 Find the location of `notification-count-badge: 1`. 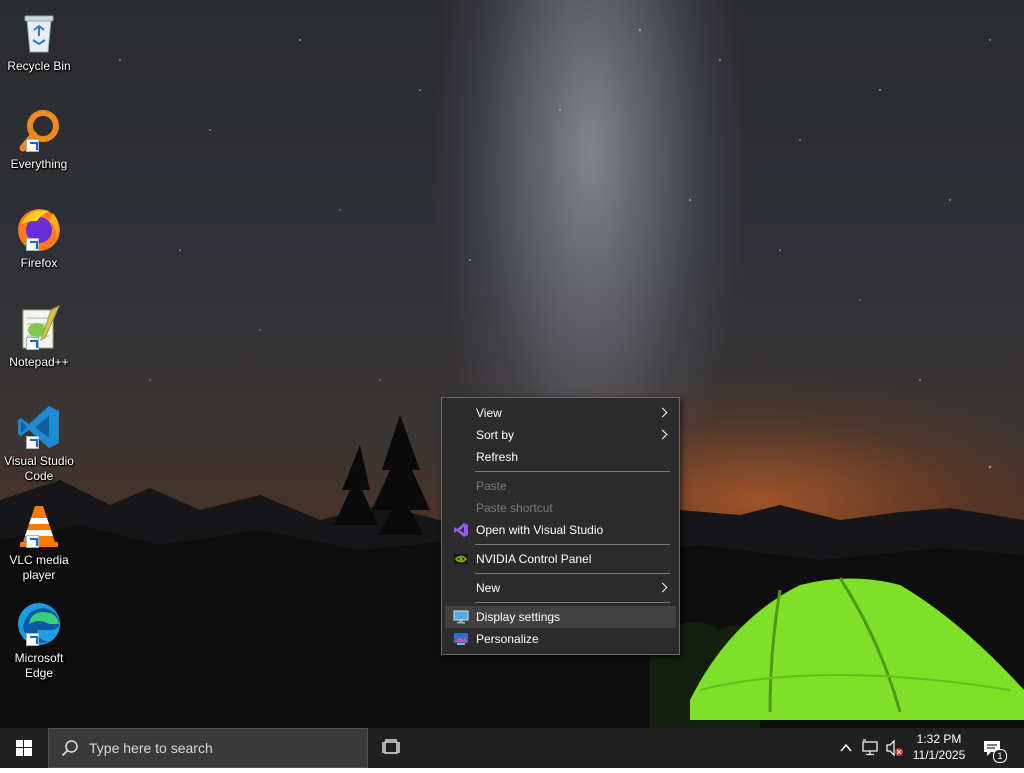

notification-count-badge: 1 is located at coordinates (1000, 756).